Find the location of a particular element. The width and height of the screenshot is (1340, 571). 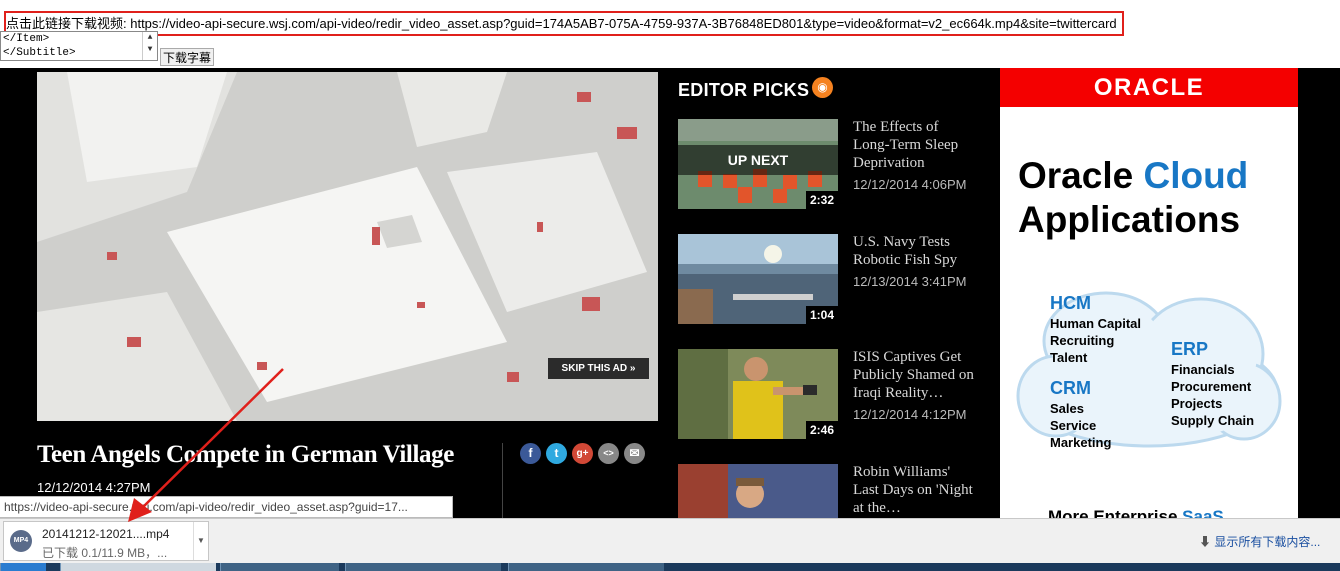

email-share-icon: ✉ is located at coordinates (634, 453).